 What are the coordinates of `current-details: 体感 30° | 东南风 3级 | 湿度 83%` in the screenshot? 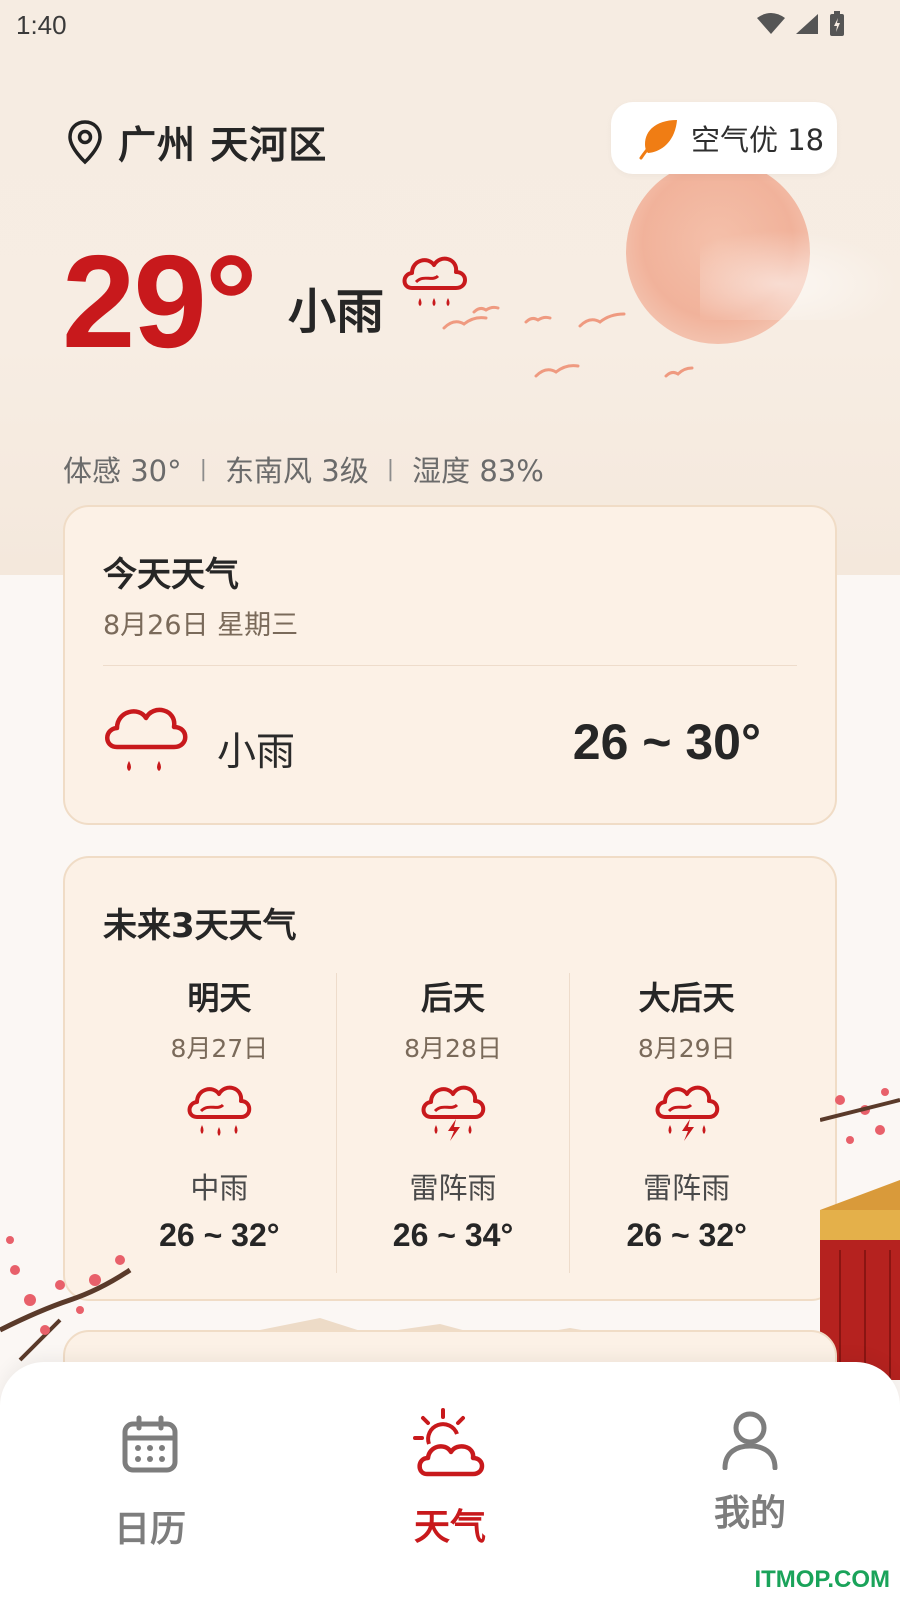 It's located at (303, 469).